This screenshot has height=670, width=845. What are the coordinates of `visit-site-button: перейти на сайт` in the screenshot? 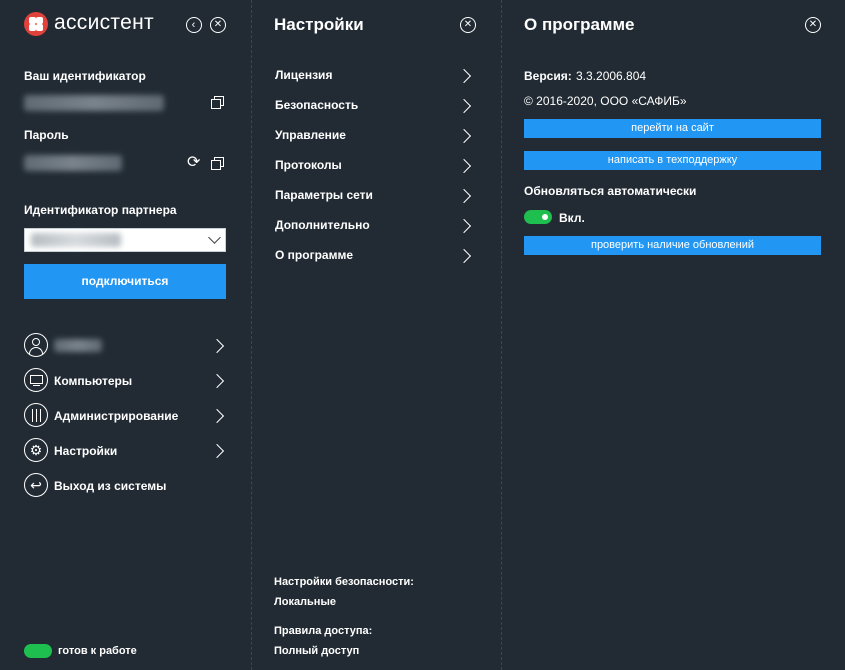 It's located at (672, 128).